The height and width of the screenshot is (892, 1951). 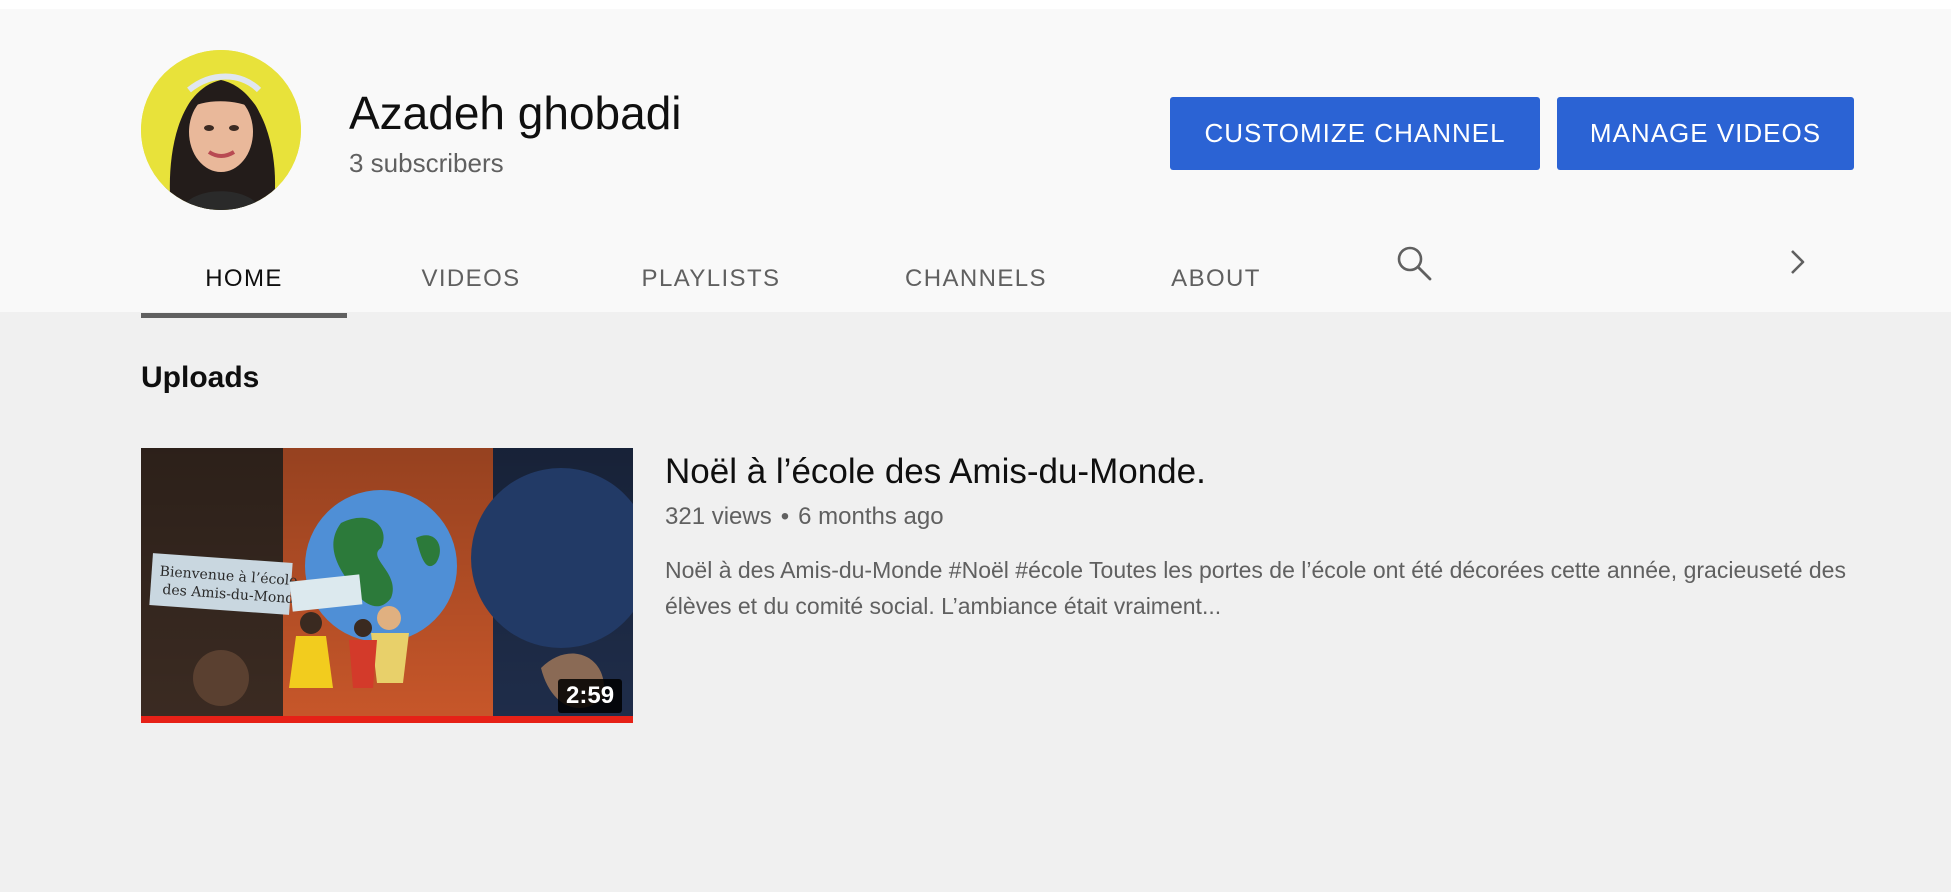 I want to click on manage-videos-button: MANAGE VIDEOS, so click(x=1705, y=133).